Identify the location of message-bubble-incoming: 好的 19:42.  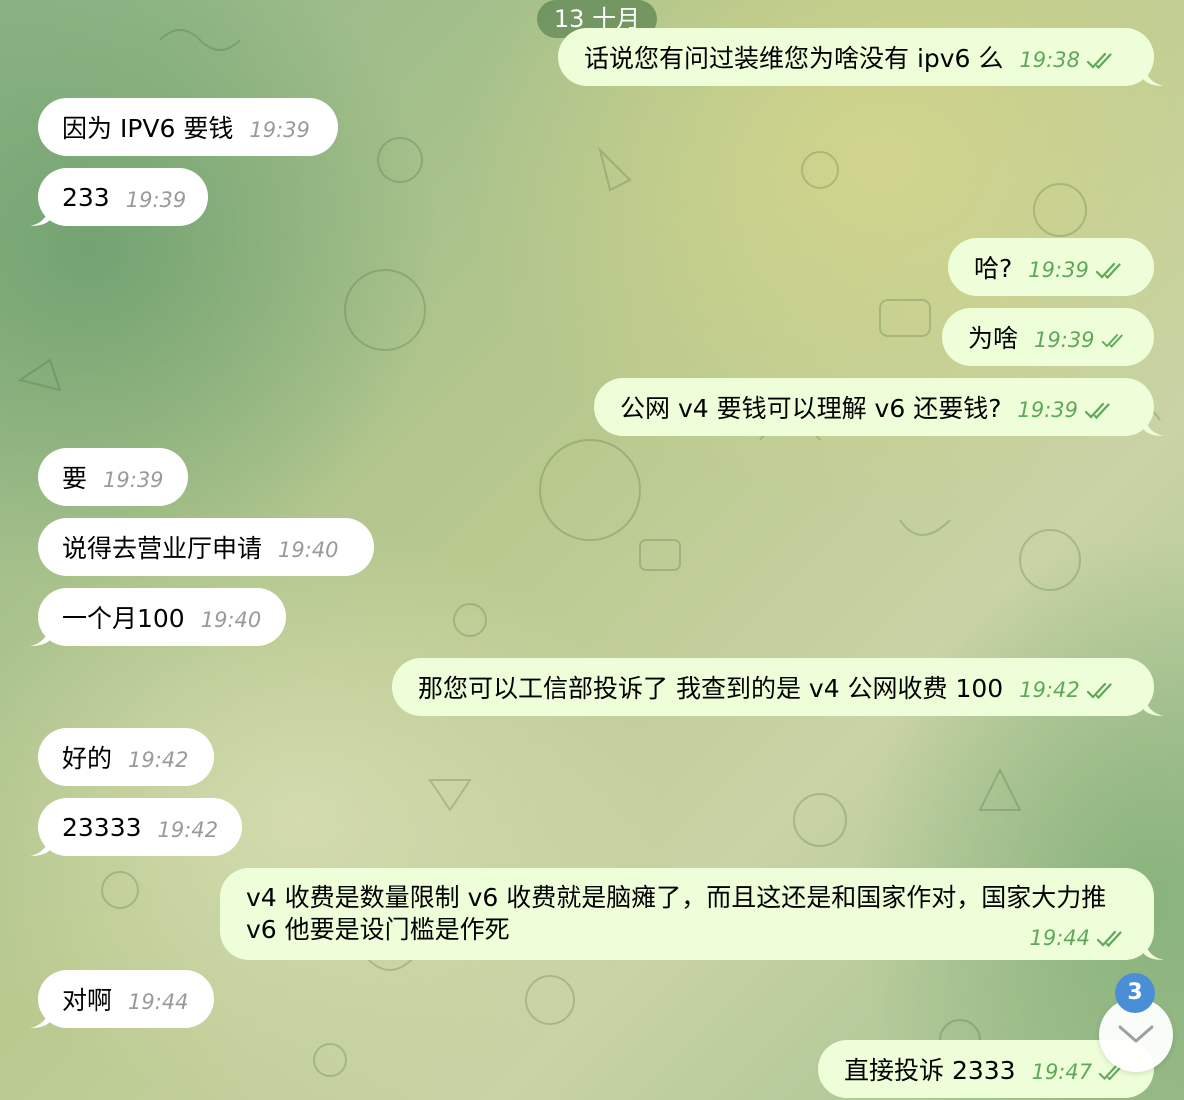
(126, 757).